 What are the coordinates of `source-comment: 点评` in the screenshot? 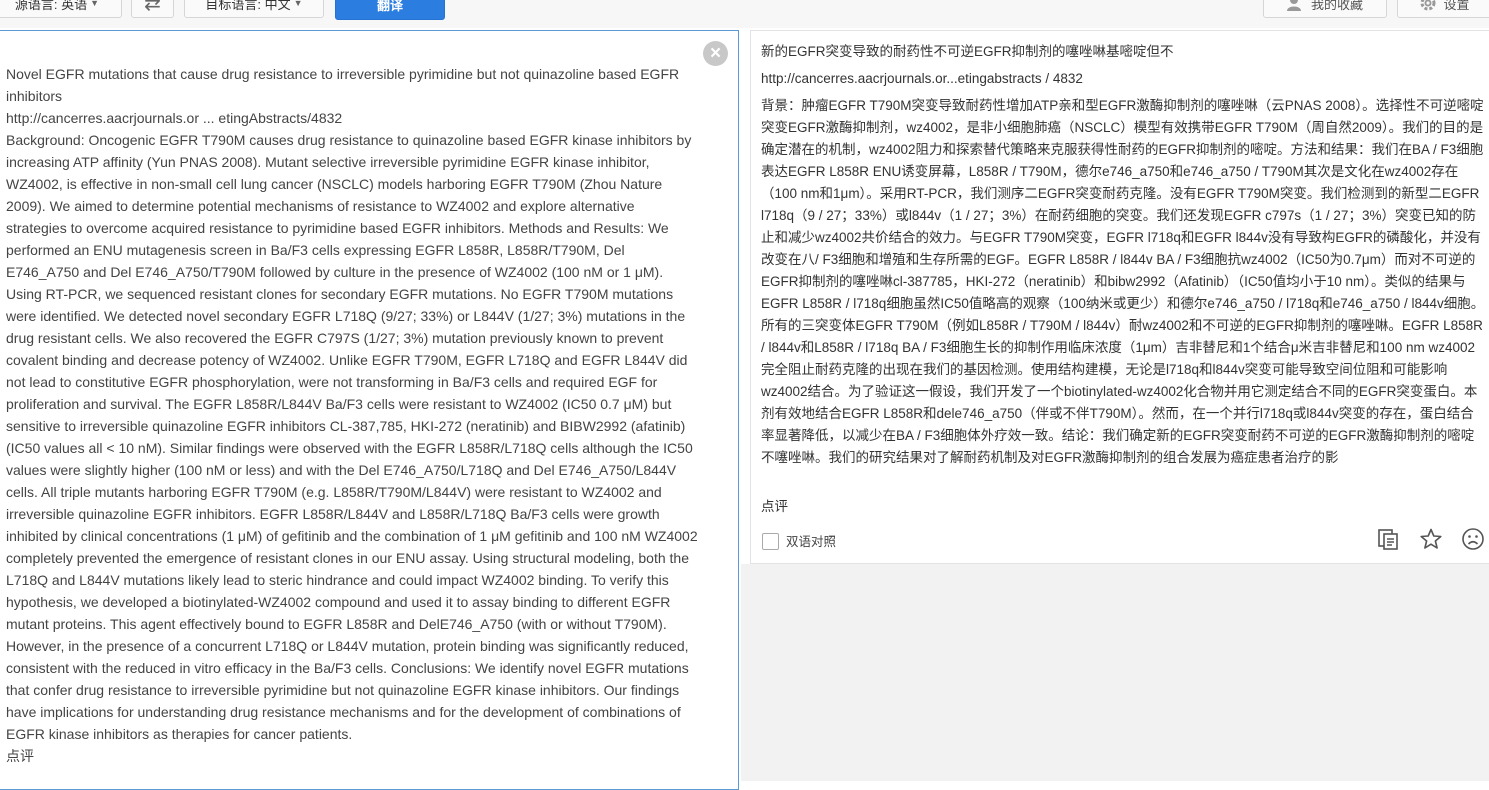 It's located at (20, 756).